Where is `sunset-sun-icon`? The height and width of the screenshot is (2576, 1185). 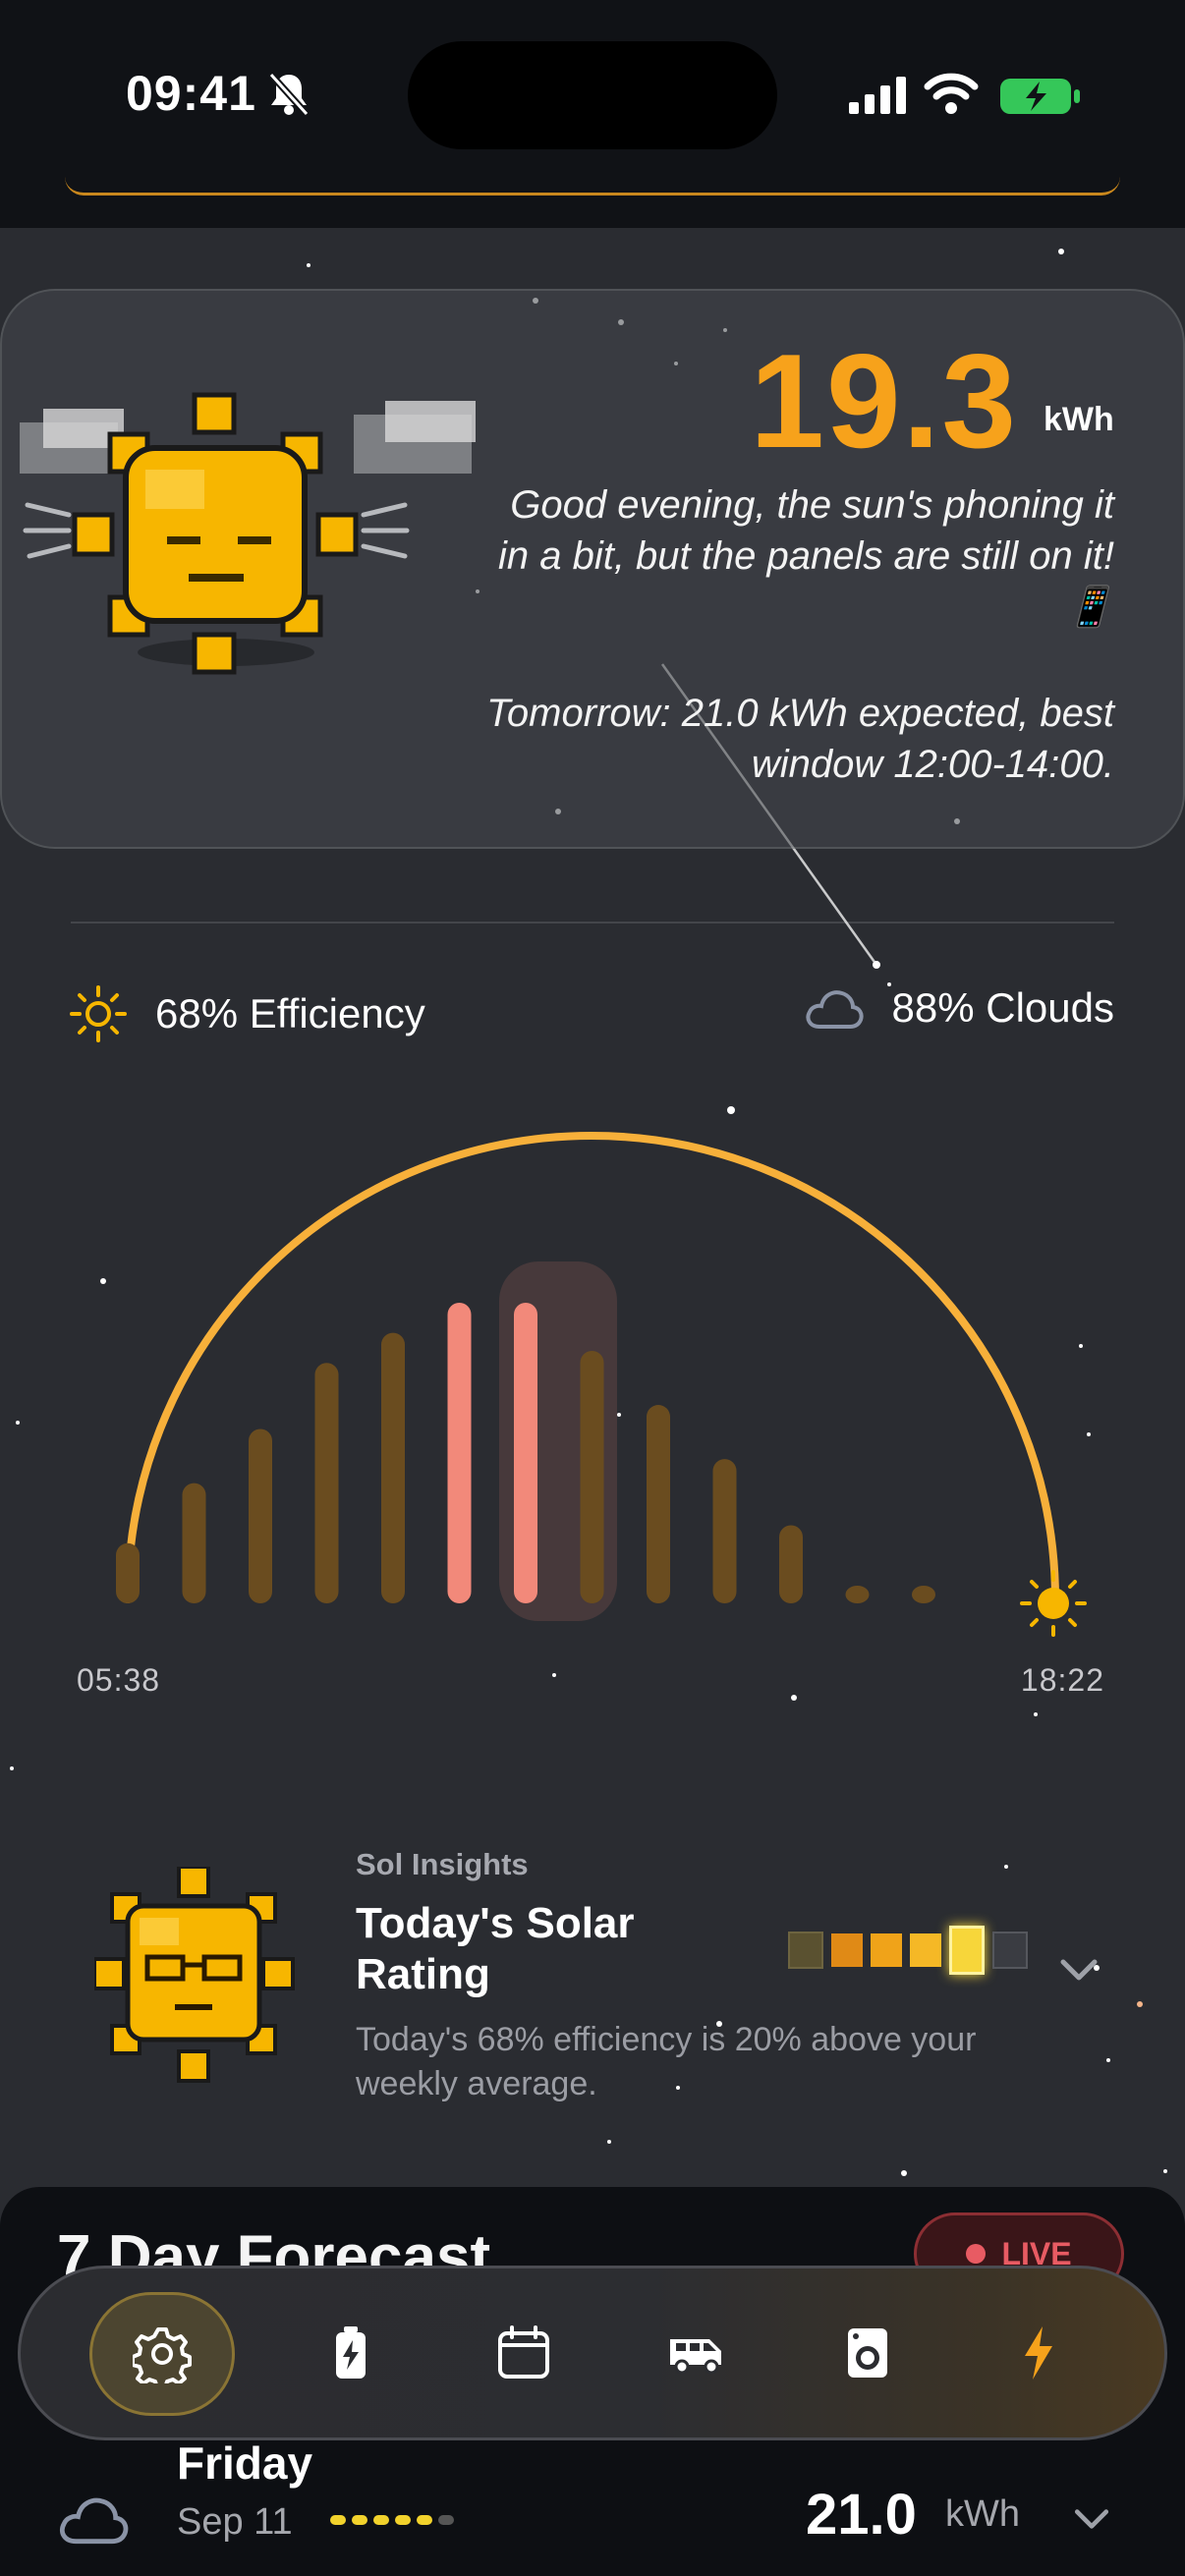
sunset-sun-icon is located at coordinates (1053, 1603).